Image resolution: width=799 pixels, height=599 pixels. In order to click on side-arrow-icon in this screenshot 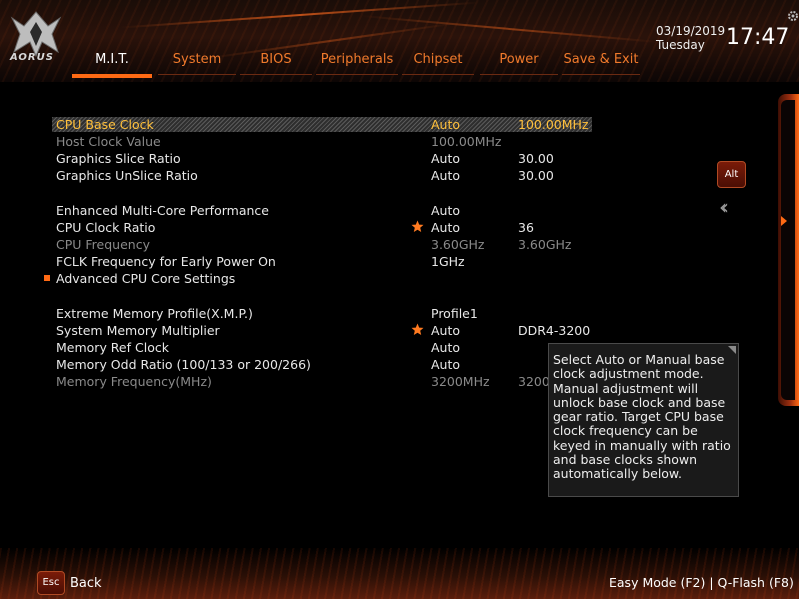, I will do `click(784, 221)`.